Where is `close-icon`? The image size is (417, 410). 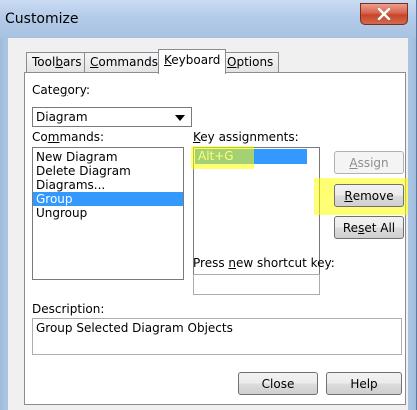
close-icon is located at coordinates (384, 14).